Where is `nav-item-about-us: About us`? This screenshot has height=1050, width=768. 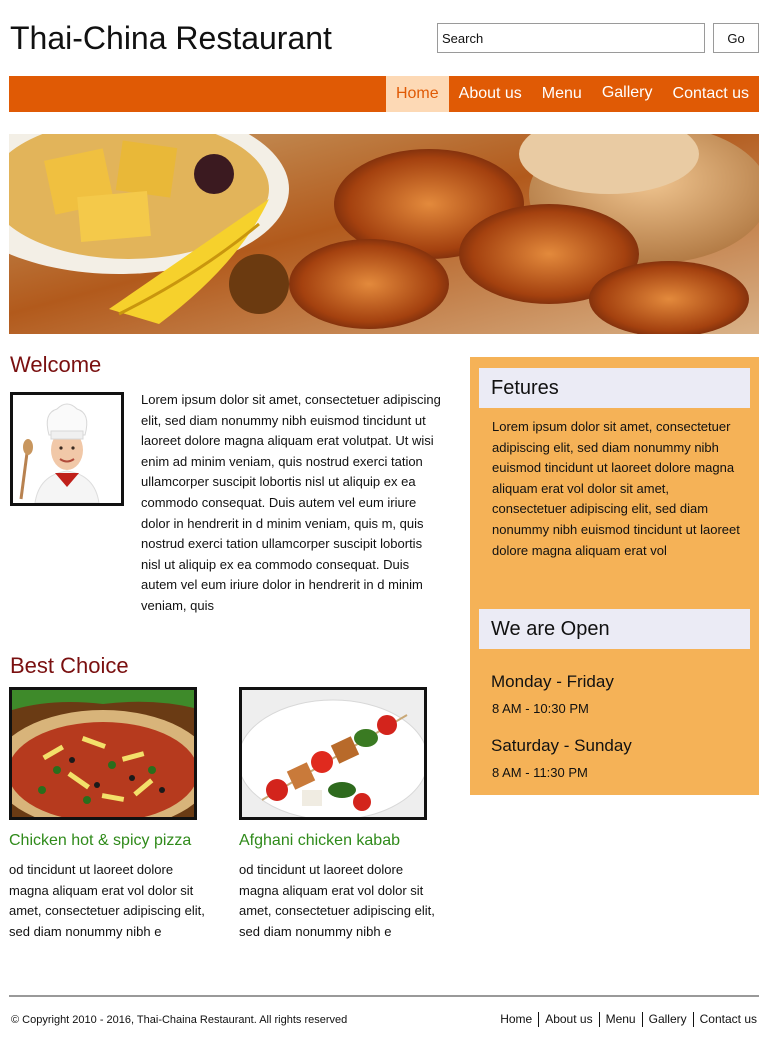 nav-item-about-us: About us is located at coordinates (490, 94).